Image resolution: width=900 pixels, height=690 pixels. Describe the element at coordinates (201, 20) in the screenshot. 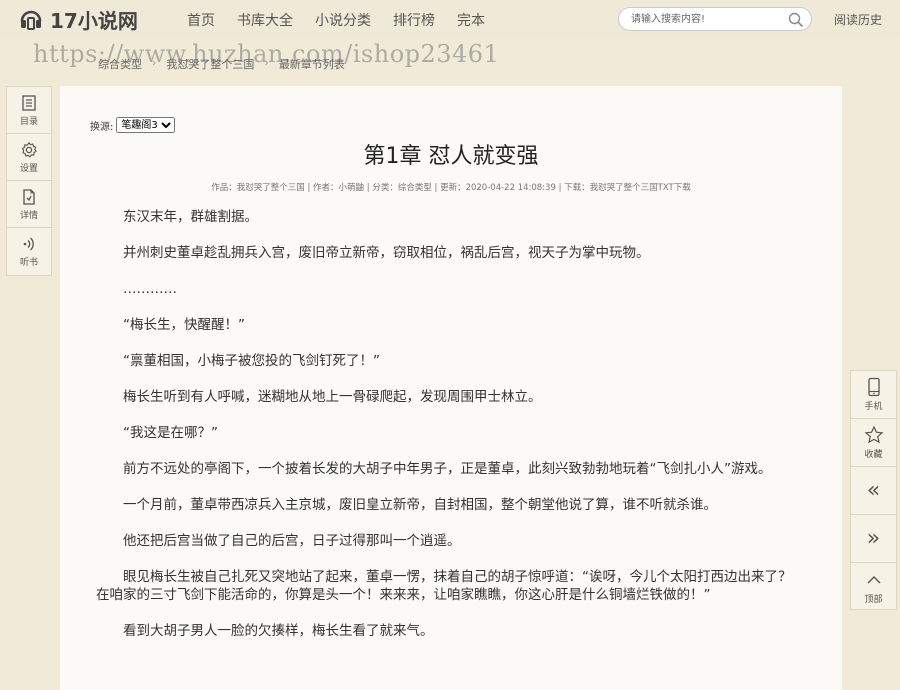

I see `nav-home: 首页` at that location.